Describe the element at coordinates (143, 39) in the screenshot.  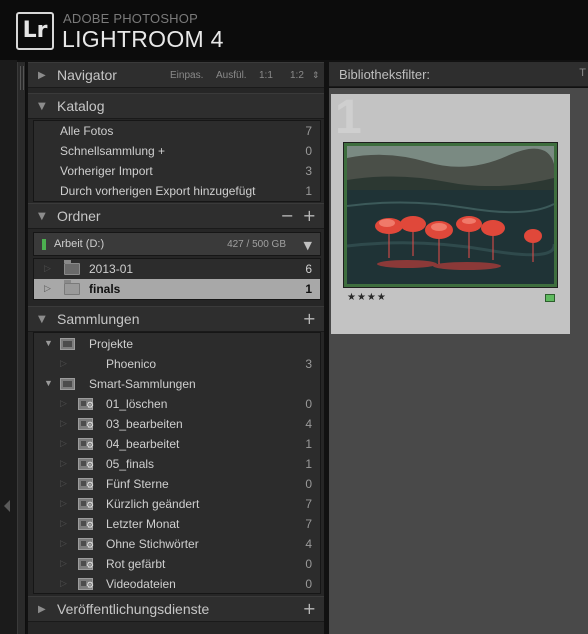
I see `brand-title: LIGHTROOM 4` at that location.